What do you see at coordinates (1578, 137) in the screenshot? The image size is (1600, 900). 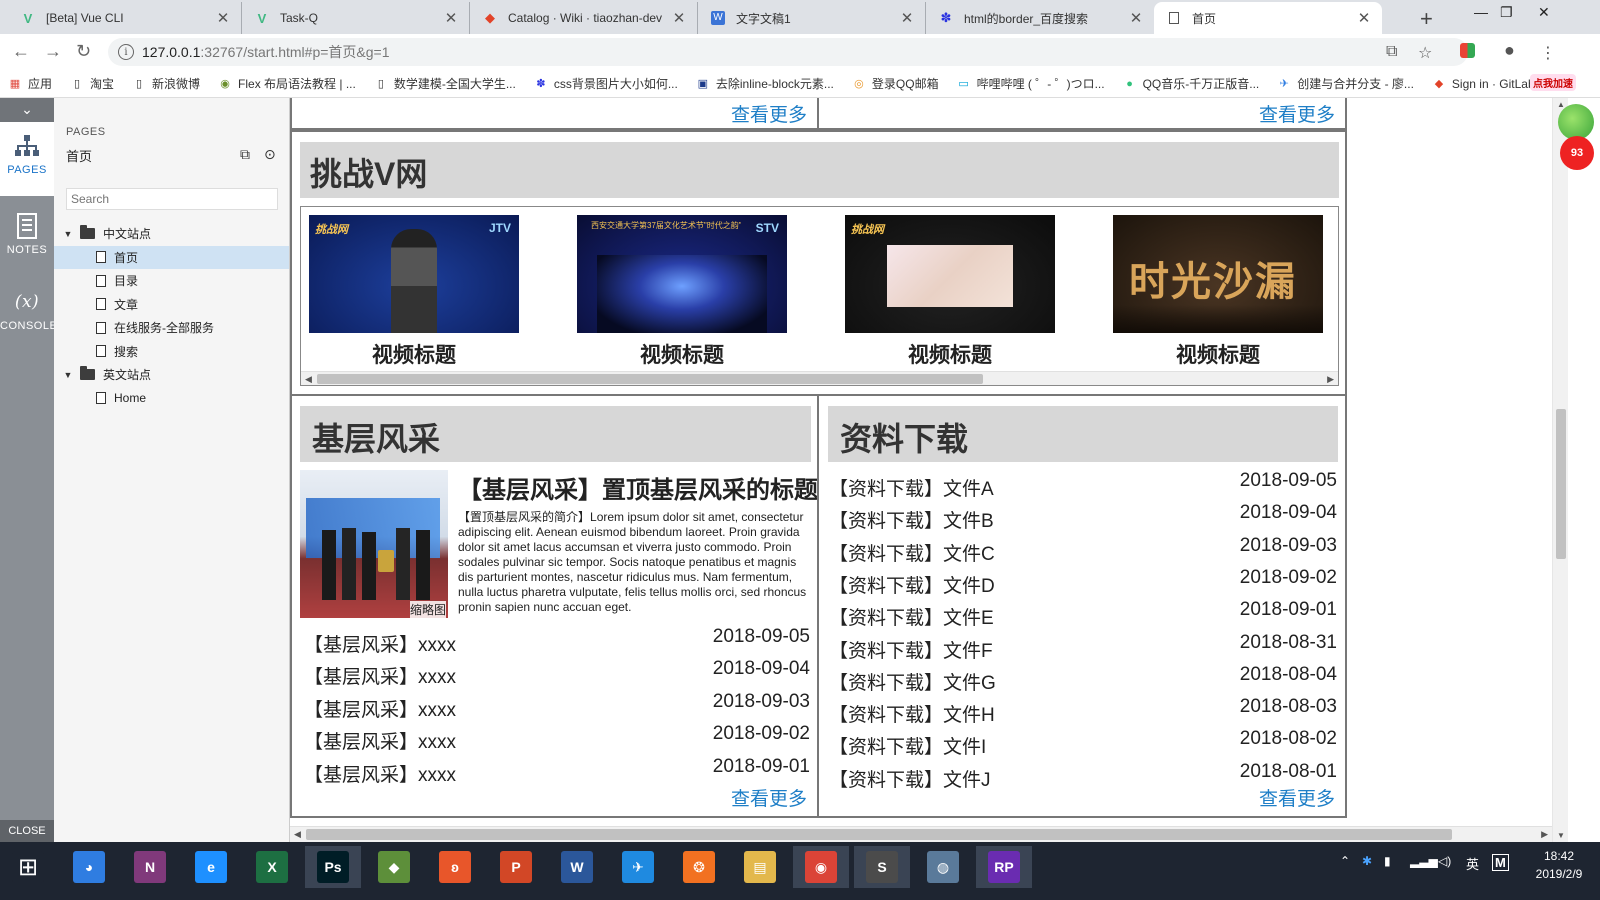 I see `floating-speedup-widget: 93` at bounding box center [1578, 137].